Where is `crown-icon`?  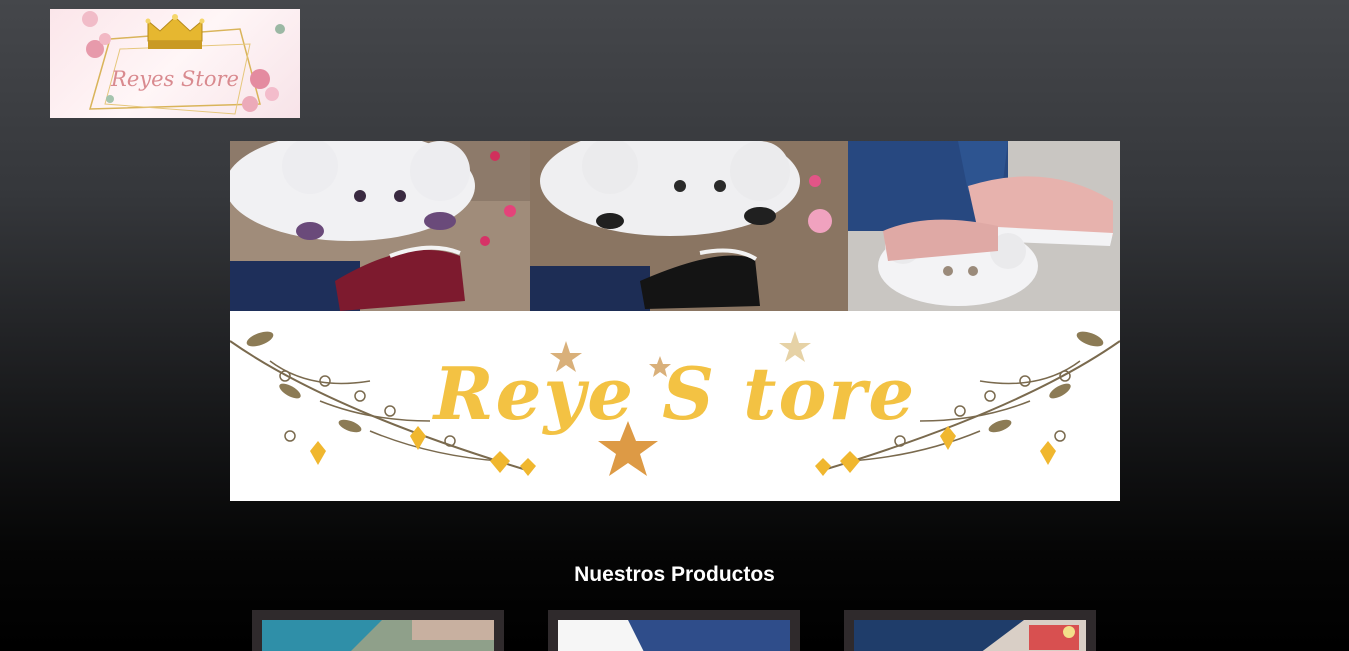
crown-icon is located at coordinates (175, 31).